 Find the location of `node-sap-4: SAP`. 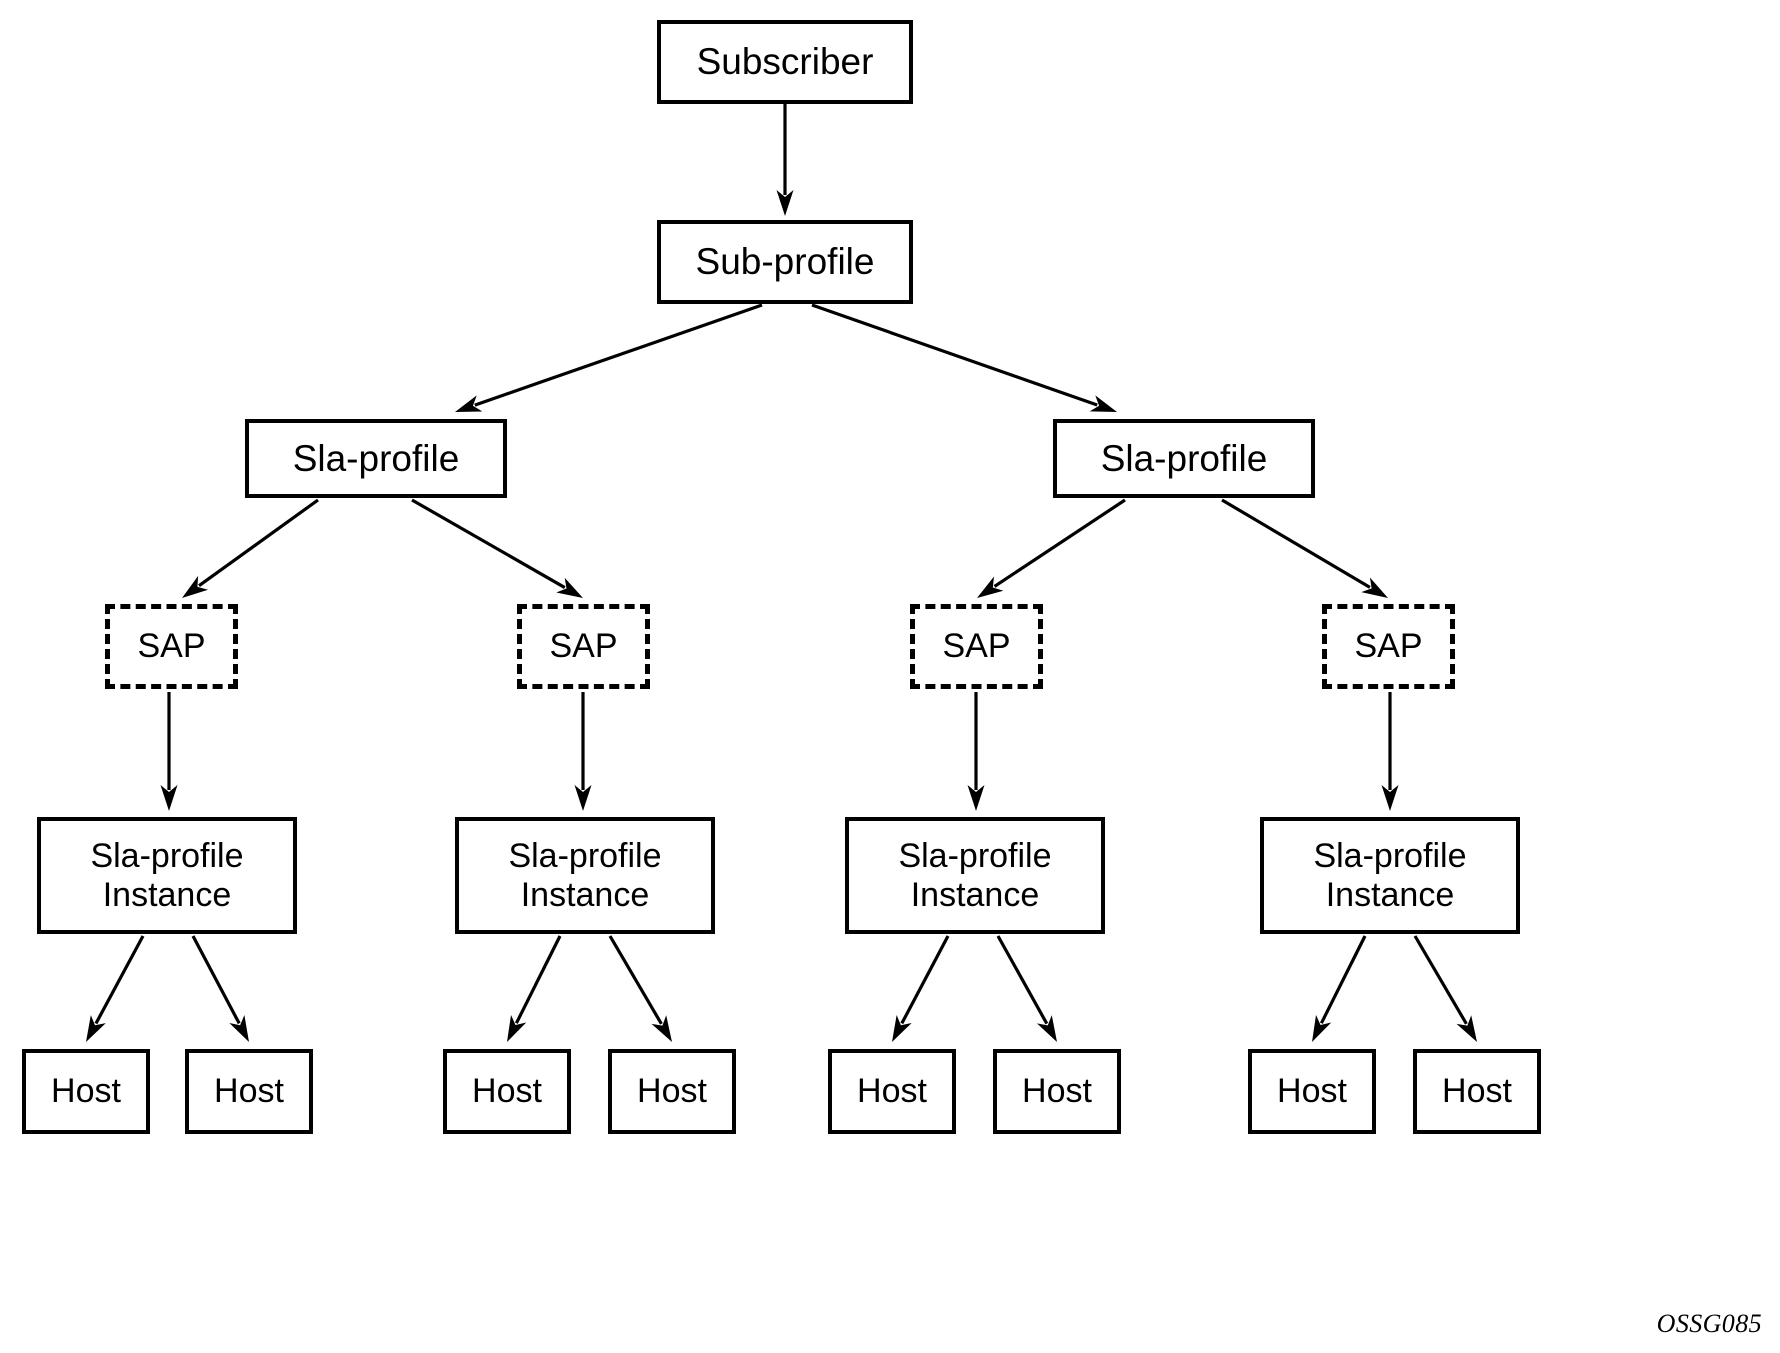

node-sap-4: SAP is located at coordinates (1388, 646).